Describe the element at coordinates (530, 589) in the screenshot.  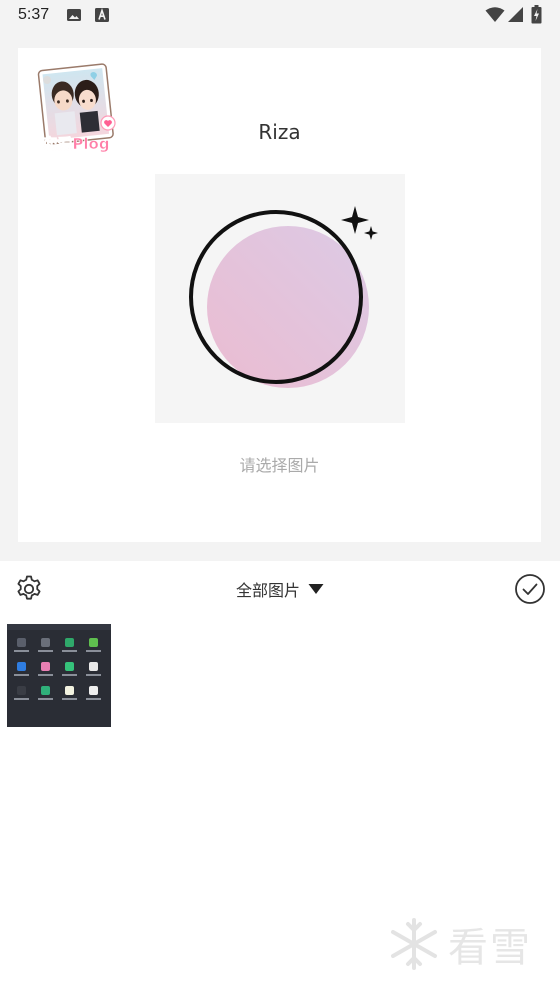
I see `check-circle-icon` at that location.